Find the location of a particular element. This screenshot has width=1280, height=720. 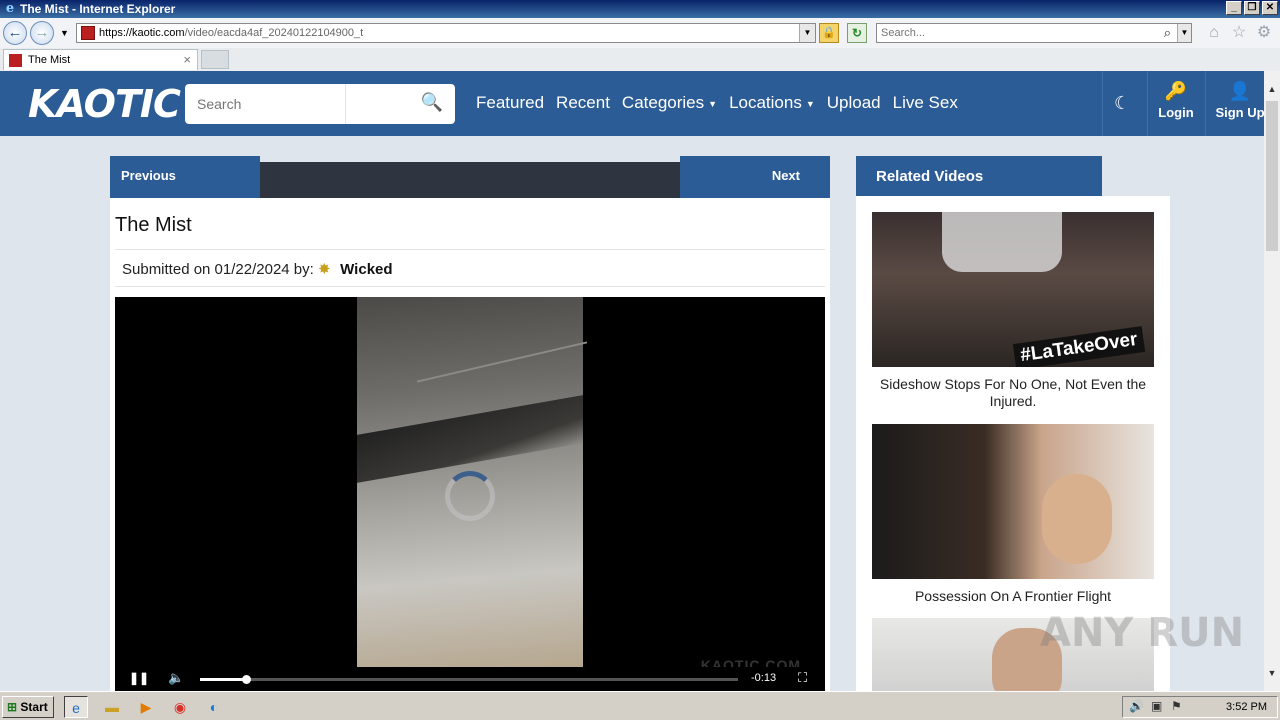

speaker-icon: 🔊 is located at coordinates (1136, 706).